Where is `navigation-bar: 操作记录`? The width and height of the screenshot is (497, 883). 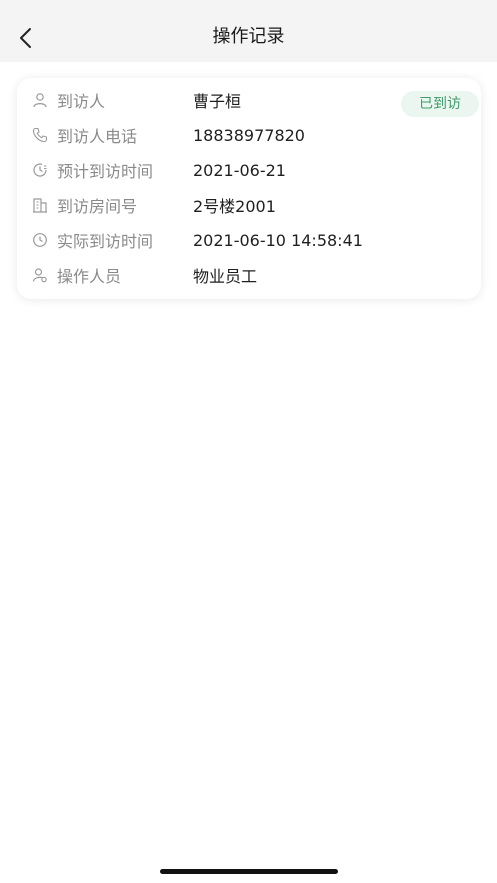
navigation-bar: 操作记录 is located at coordinates (248, 37).